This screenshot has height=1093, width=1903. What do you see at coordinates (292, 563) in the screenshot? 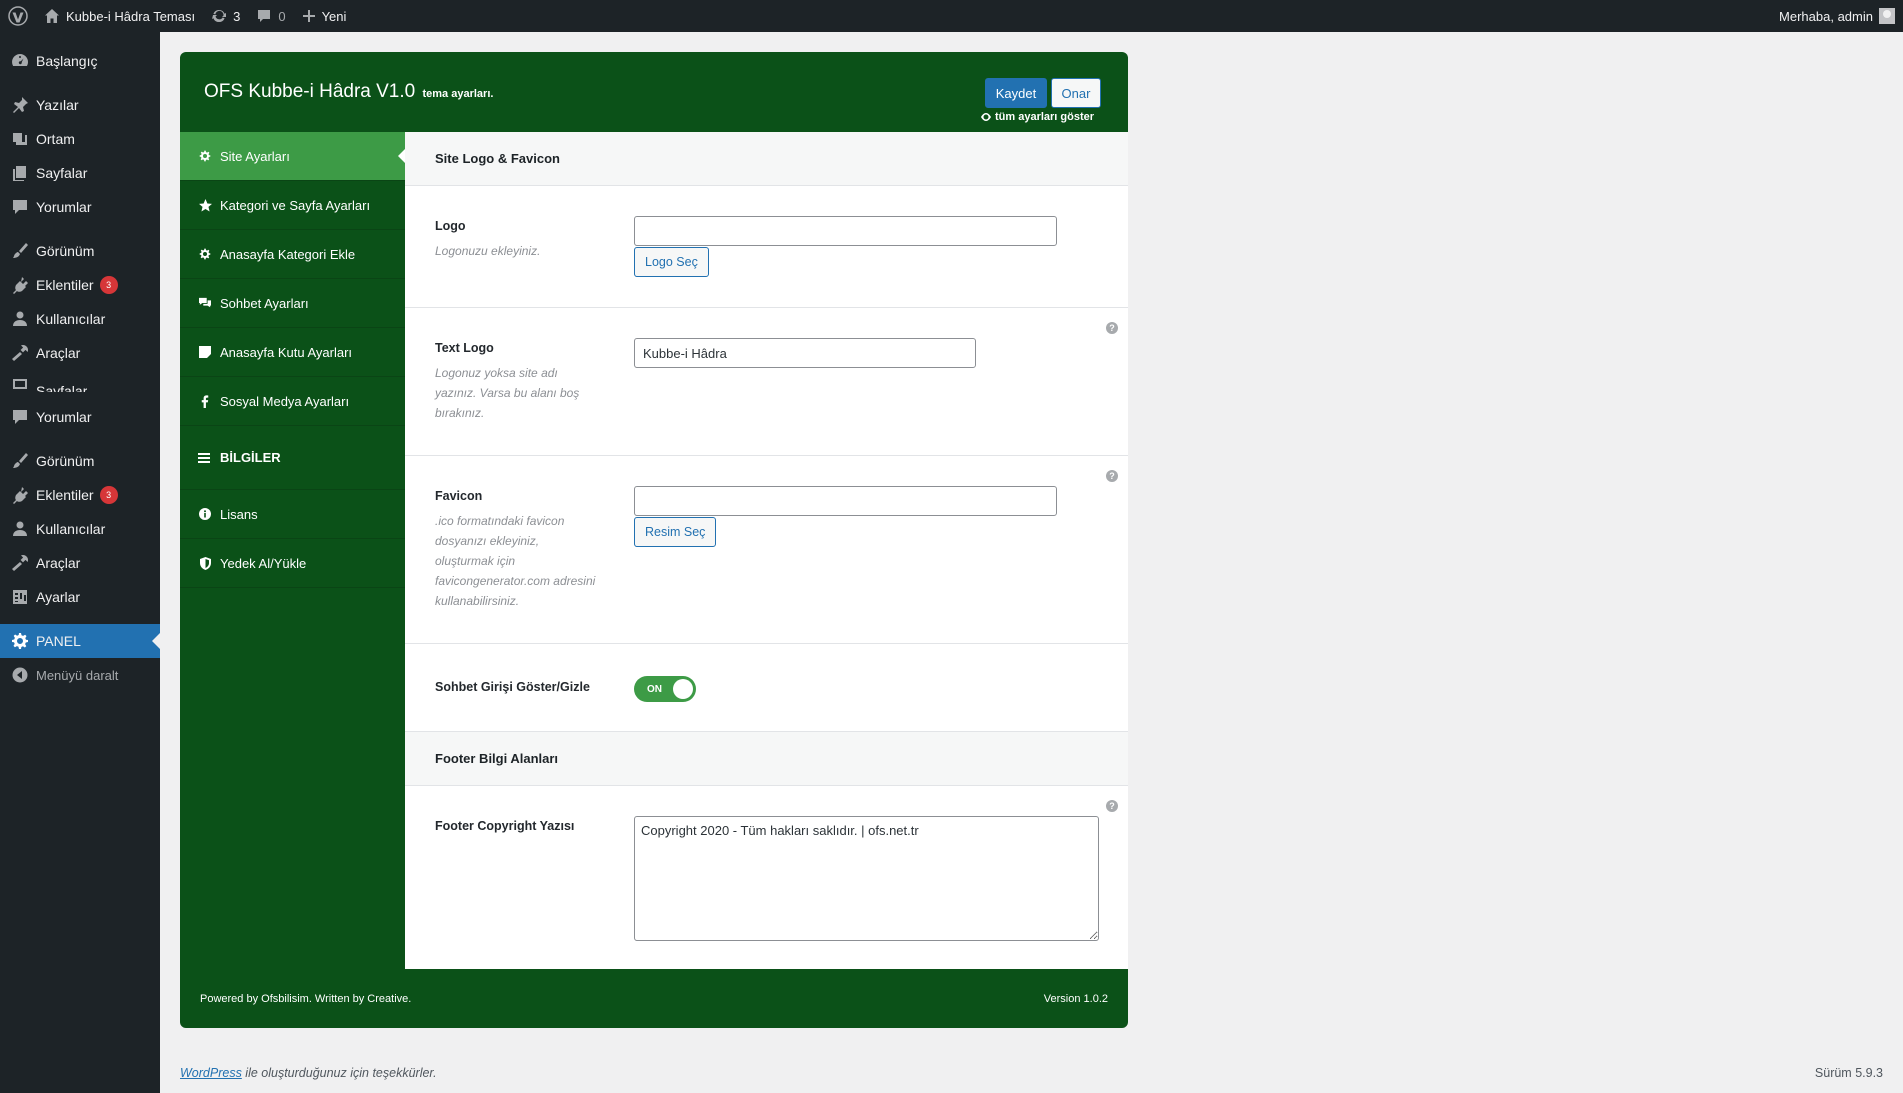
I see `nav-backup-restore: Yedek Al/Yükle` at bounding box center [292, 563].